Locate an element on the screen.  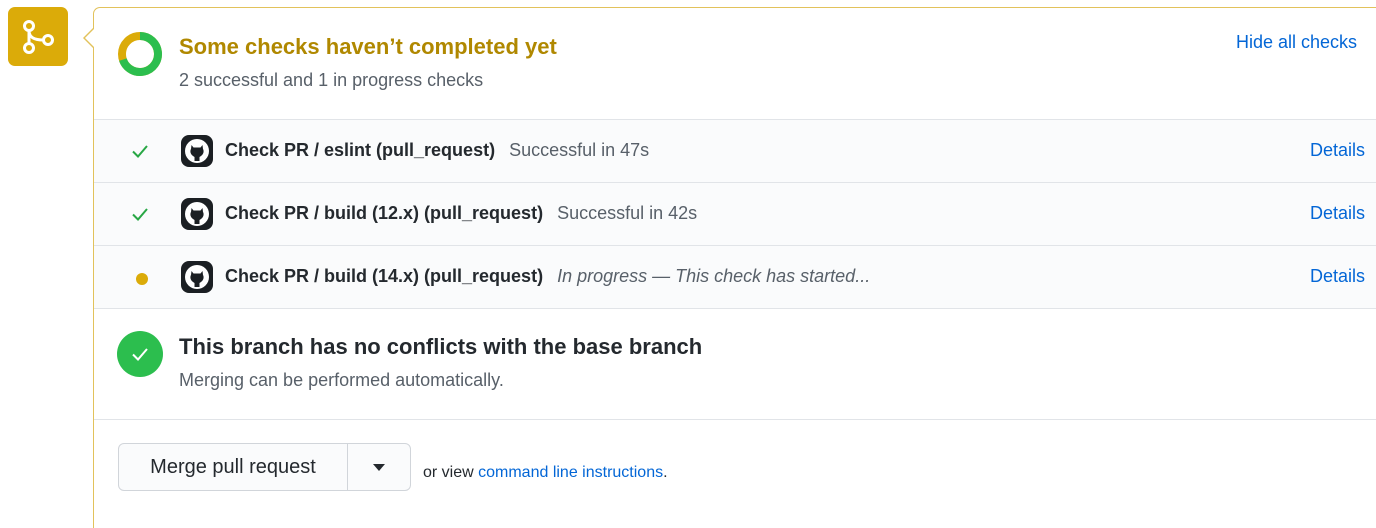
command-line-instructions-link: command line instructions is located at coordinates (570, 472).